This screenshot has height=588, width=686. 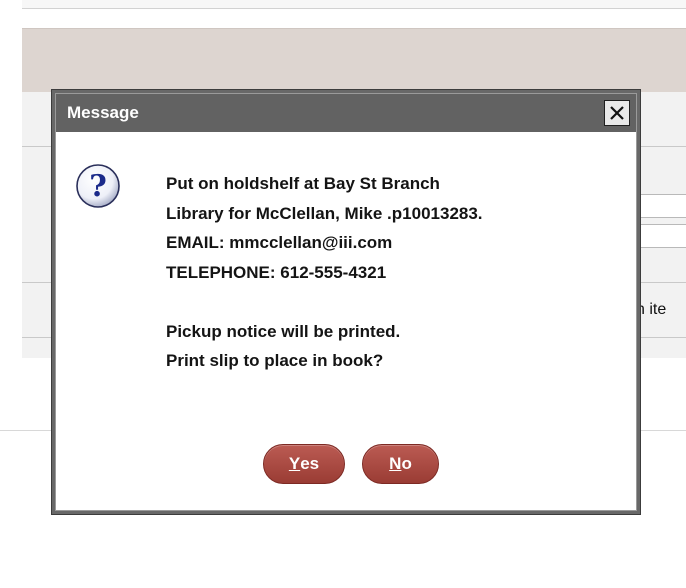 What do you see at coordinates (103, 112) in the screenshot?
I see `dialog-title: Message` at bounding box center [103, 112].